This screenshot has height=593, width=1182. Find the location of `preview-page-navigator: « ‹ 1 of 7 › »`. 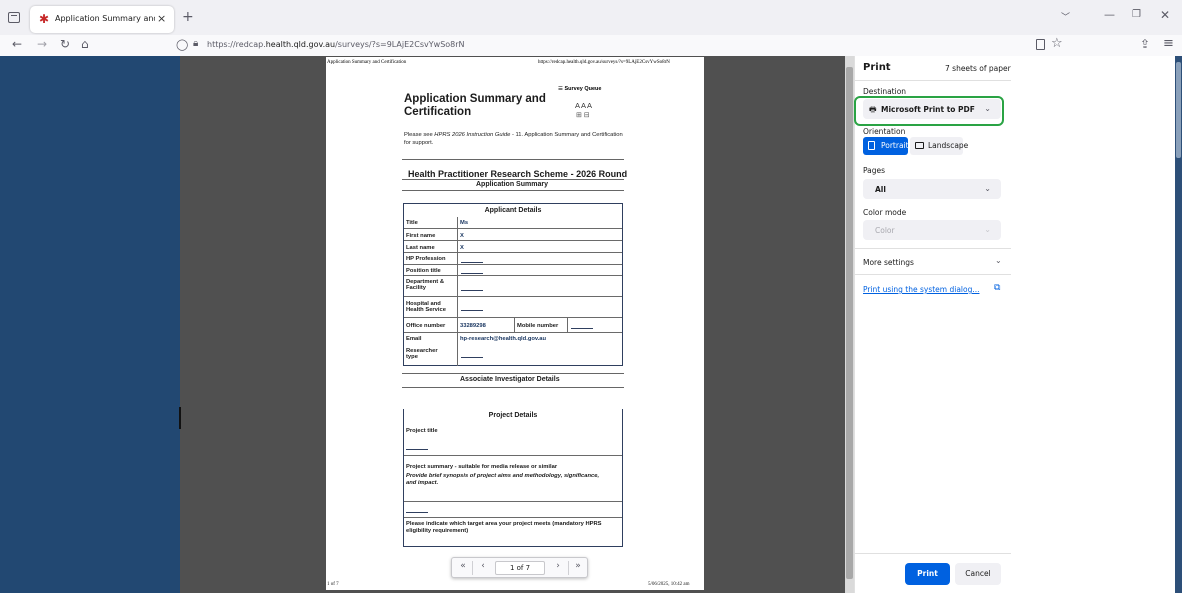

preview-page-navigator: « ‹ 1 of 7 › » is located at coordinates (519, 567).